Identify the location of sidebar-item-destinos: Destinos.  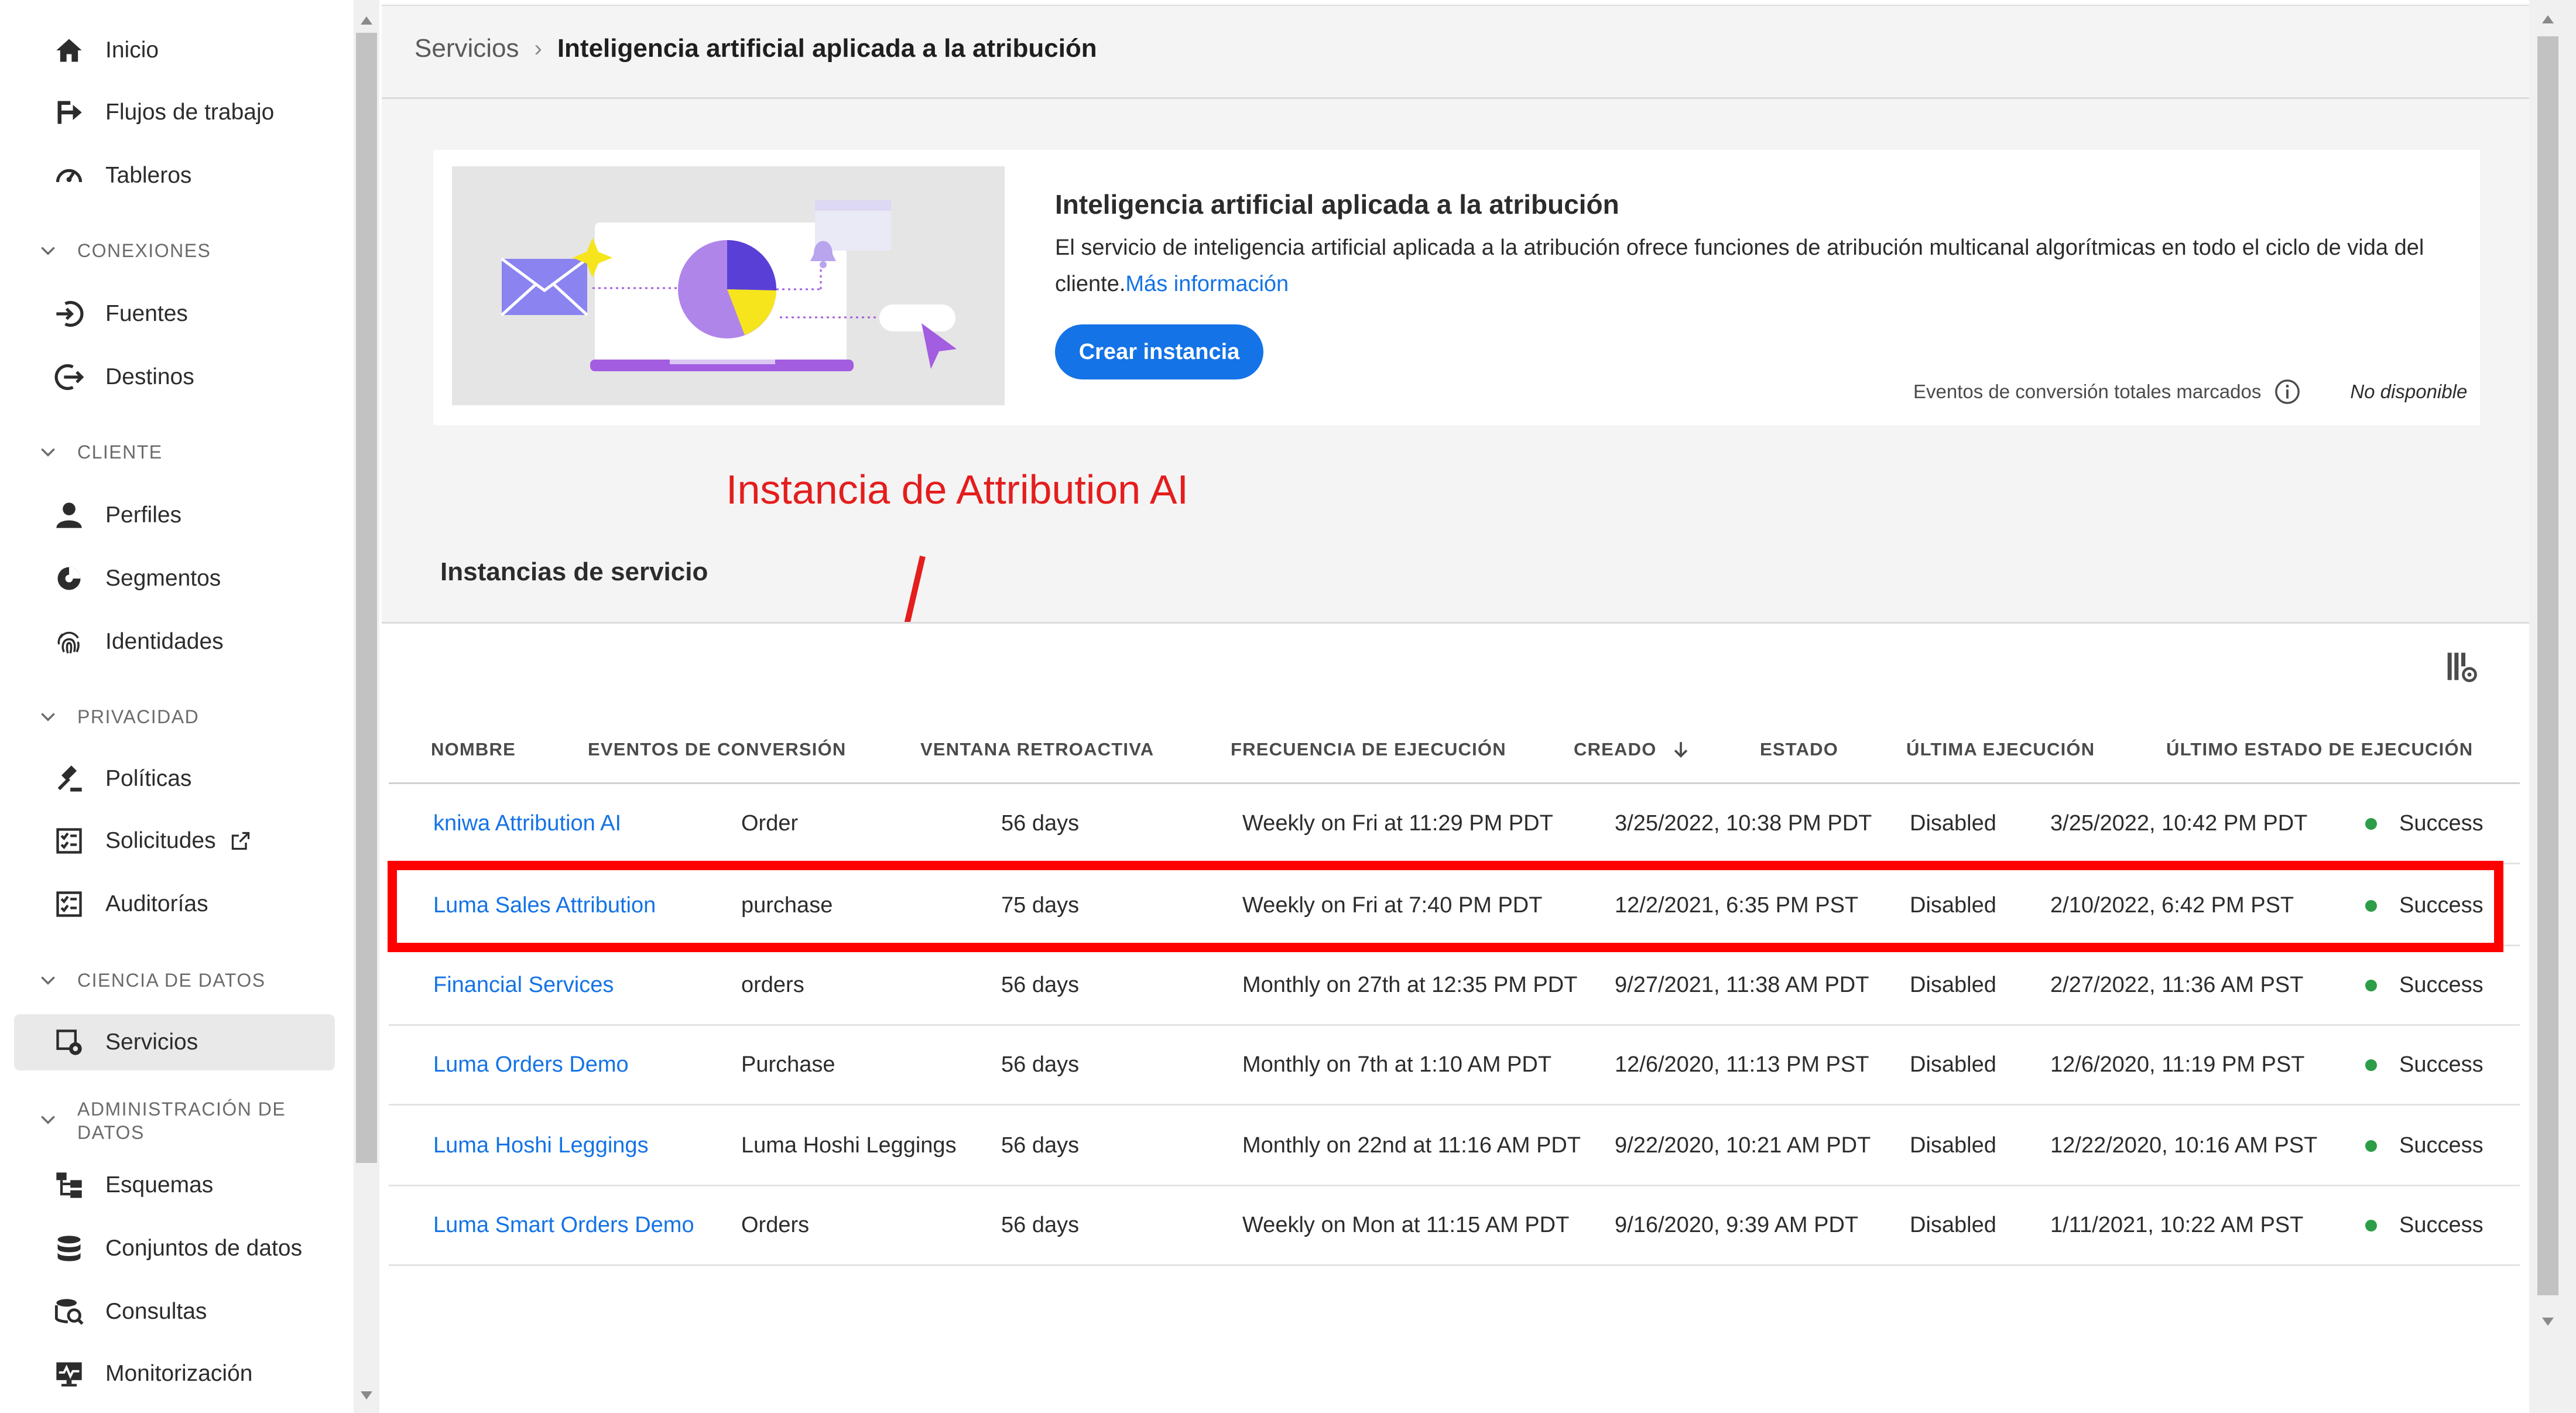
(123, 377).